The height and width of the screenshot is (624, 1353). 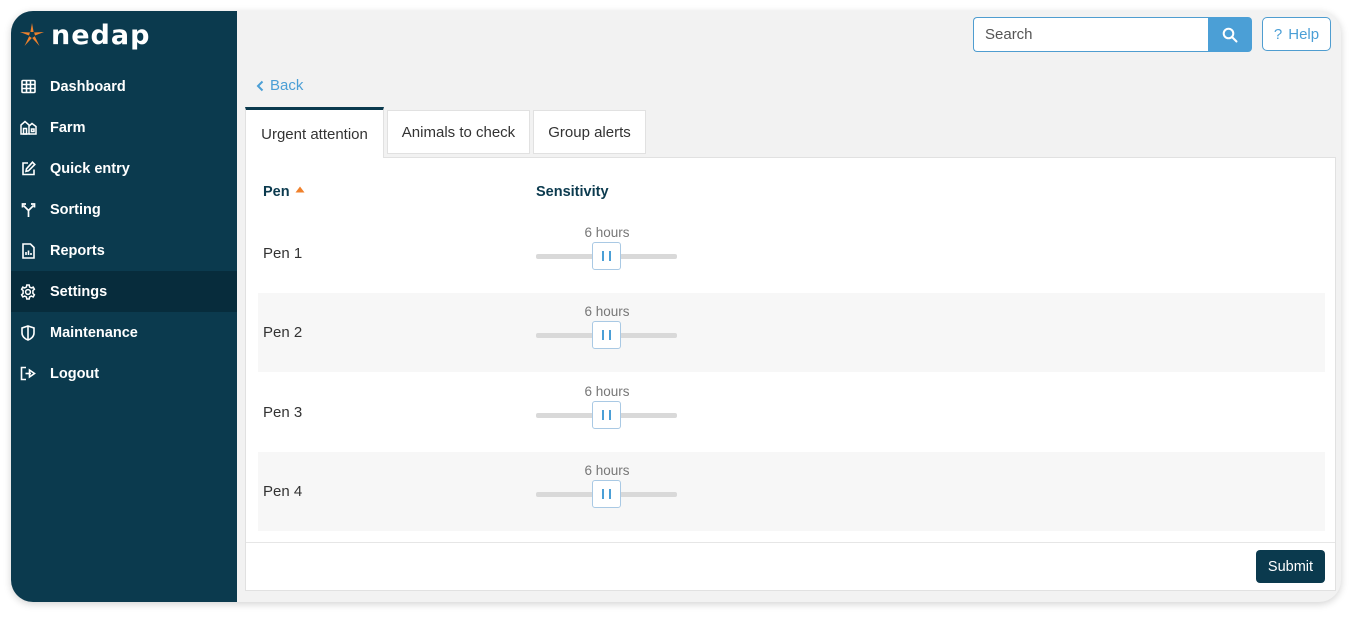 I want to click on sidebar-item-label: Settings, so click(x=79, y=291).